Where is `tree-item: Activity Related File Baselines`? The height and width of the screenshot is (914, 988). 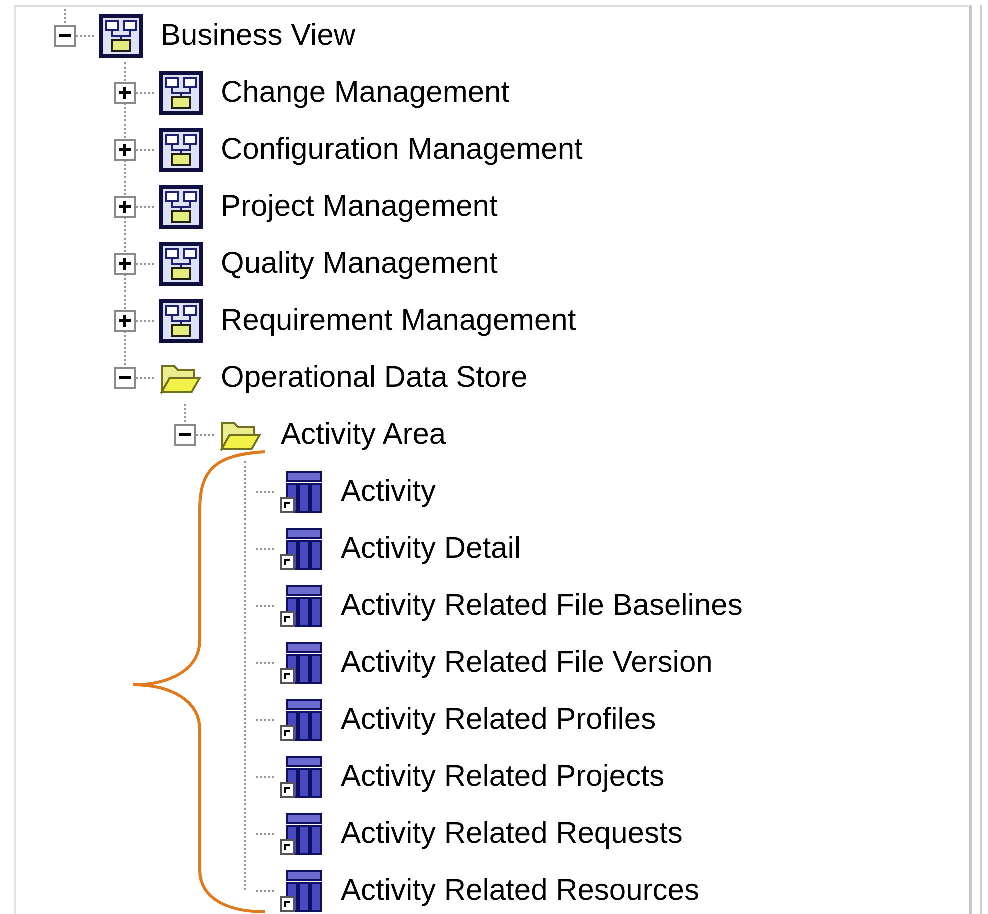
tree-item: Activity Related File Baselines is located at coordinates (542, 606).